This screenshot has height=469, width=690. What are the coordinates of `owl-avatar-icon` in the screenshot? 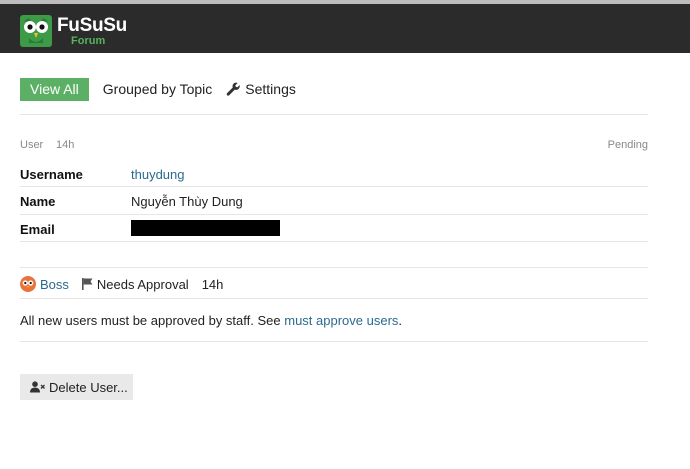 It's located at (28, 284).